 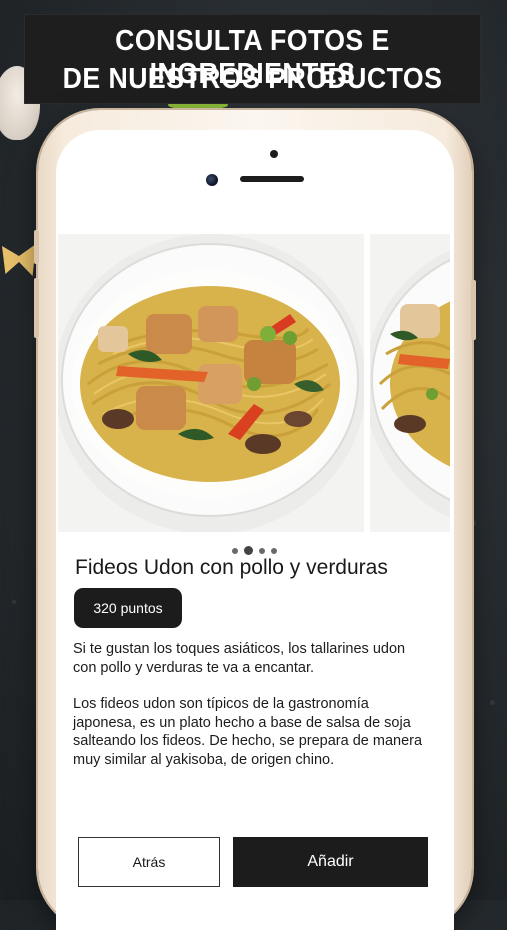 I want to click on points-badge: 320 puntos, so click(x=128, y=608).